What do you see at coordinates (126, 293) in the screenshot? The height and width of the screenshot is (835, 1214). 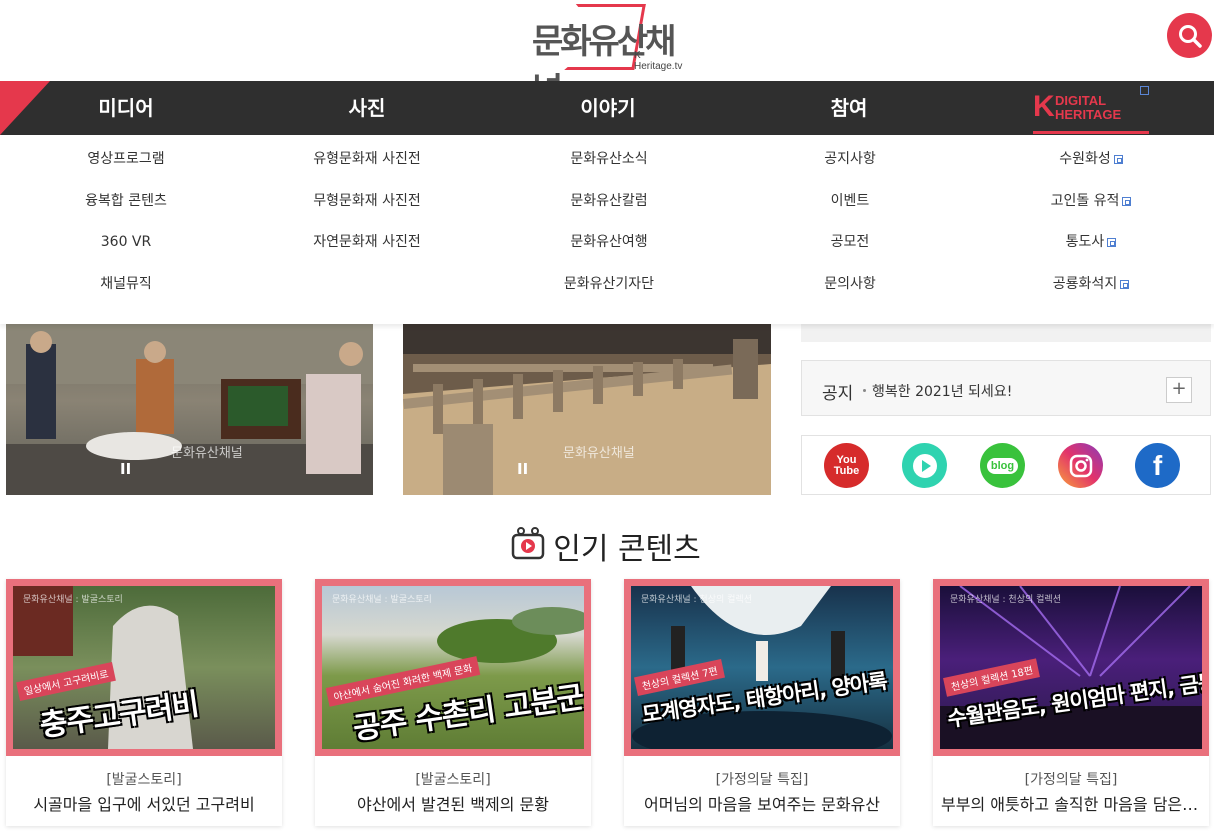 I see `menu-item: 채널뮤직` at bounding box center [126, 293].